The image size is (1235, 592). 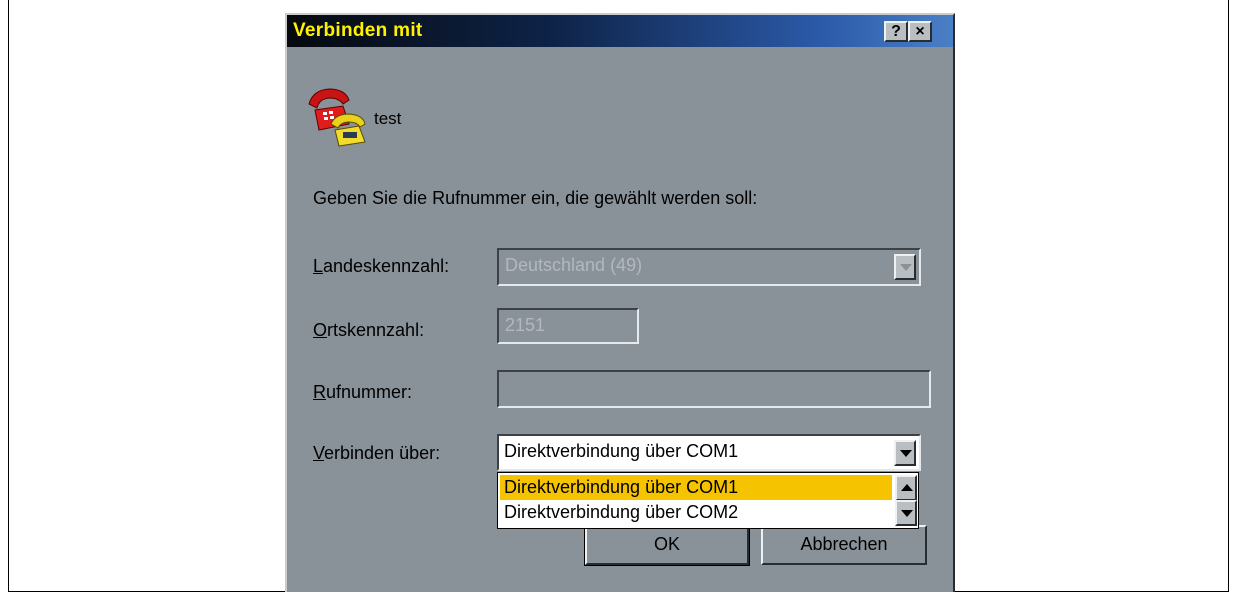 What do you see at coordinates (348, 130) in the screenshot?
I see `yellow-phone-shape` at bounding box center [348, 130].